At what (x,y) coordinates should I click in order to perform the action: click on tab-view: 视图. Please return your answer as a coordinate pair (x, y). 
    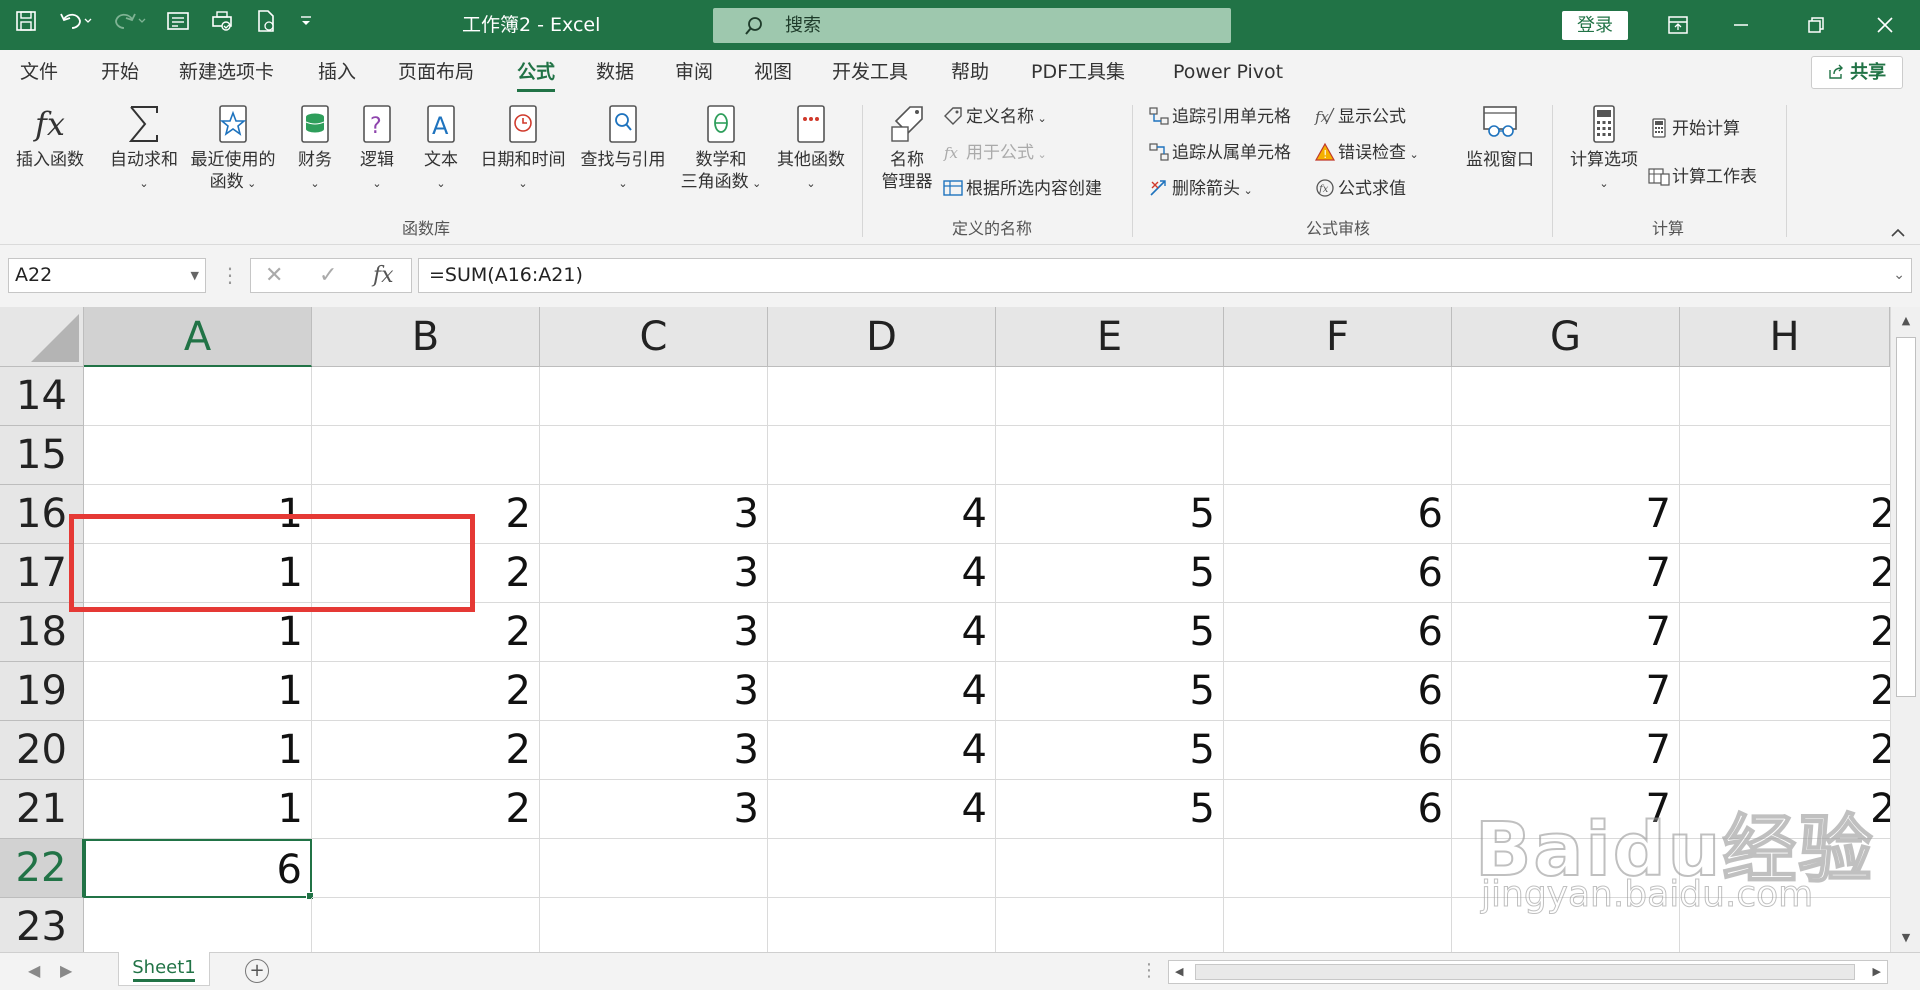
    Looking at the image, I should click on (773, 72).